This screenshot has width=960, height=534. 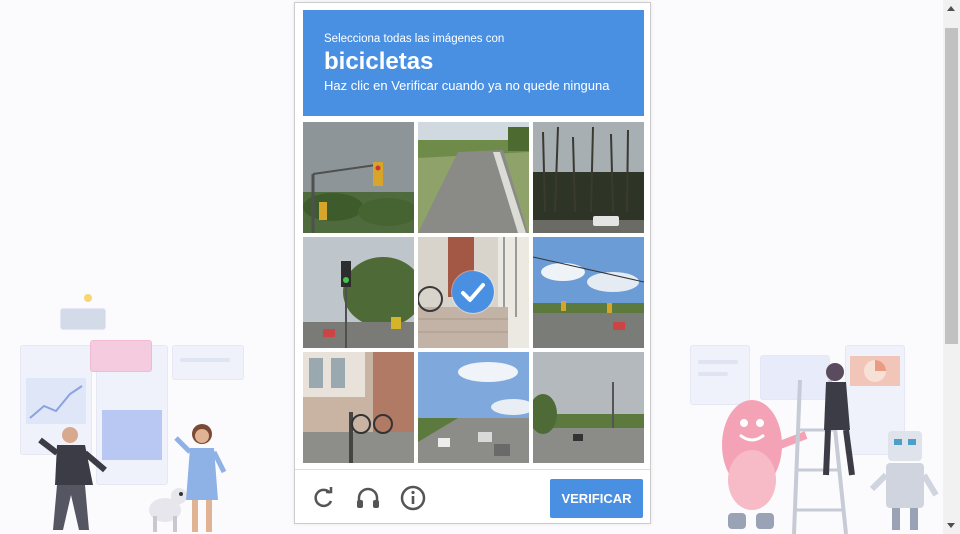 I want to click on info-icon, so click(x=413, y=498).